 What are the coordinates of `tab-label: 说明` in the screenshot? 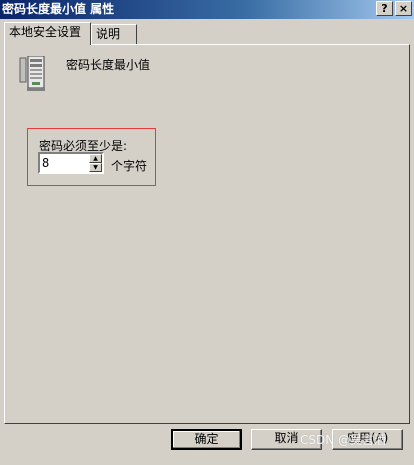 It's located at (108, 34).